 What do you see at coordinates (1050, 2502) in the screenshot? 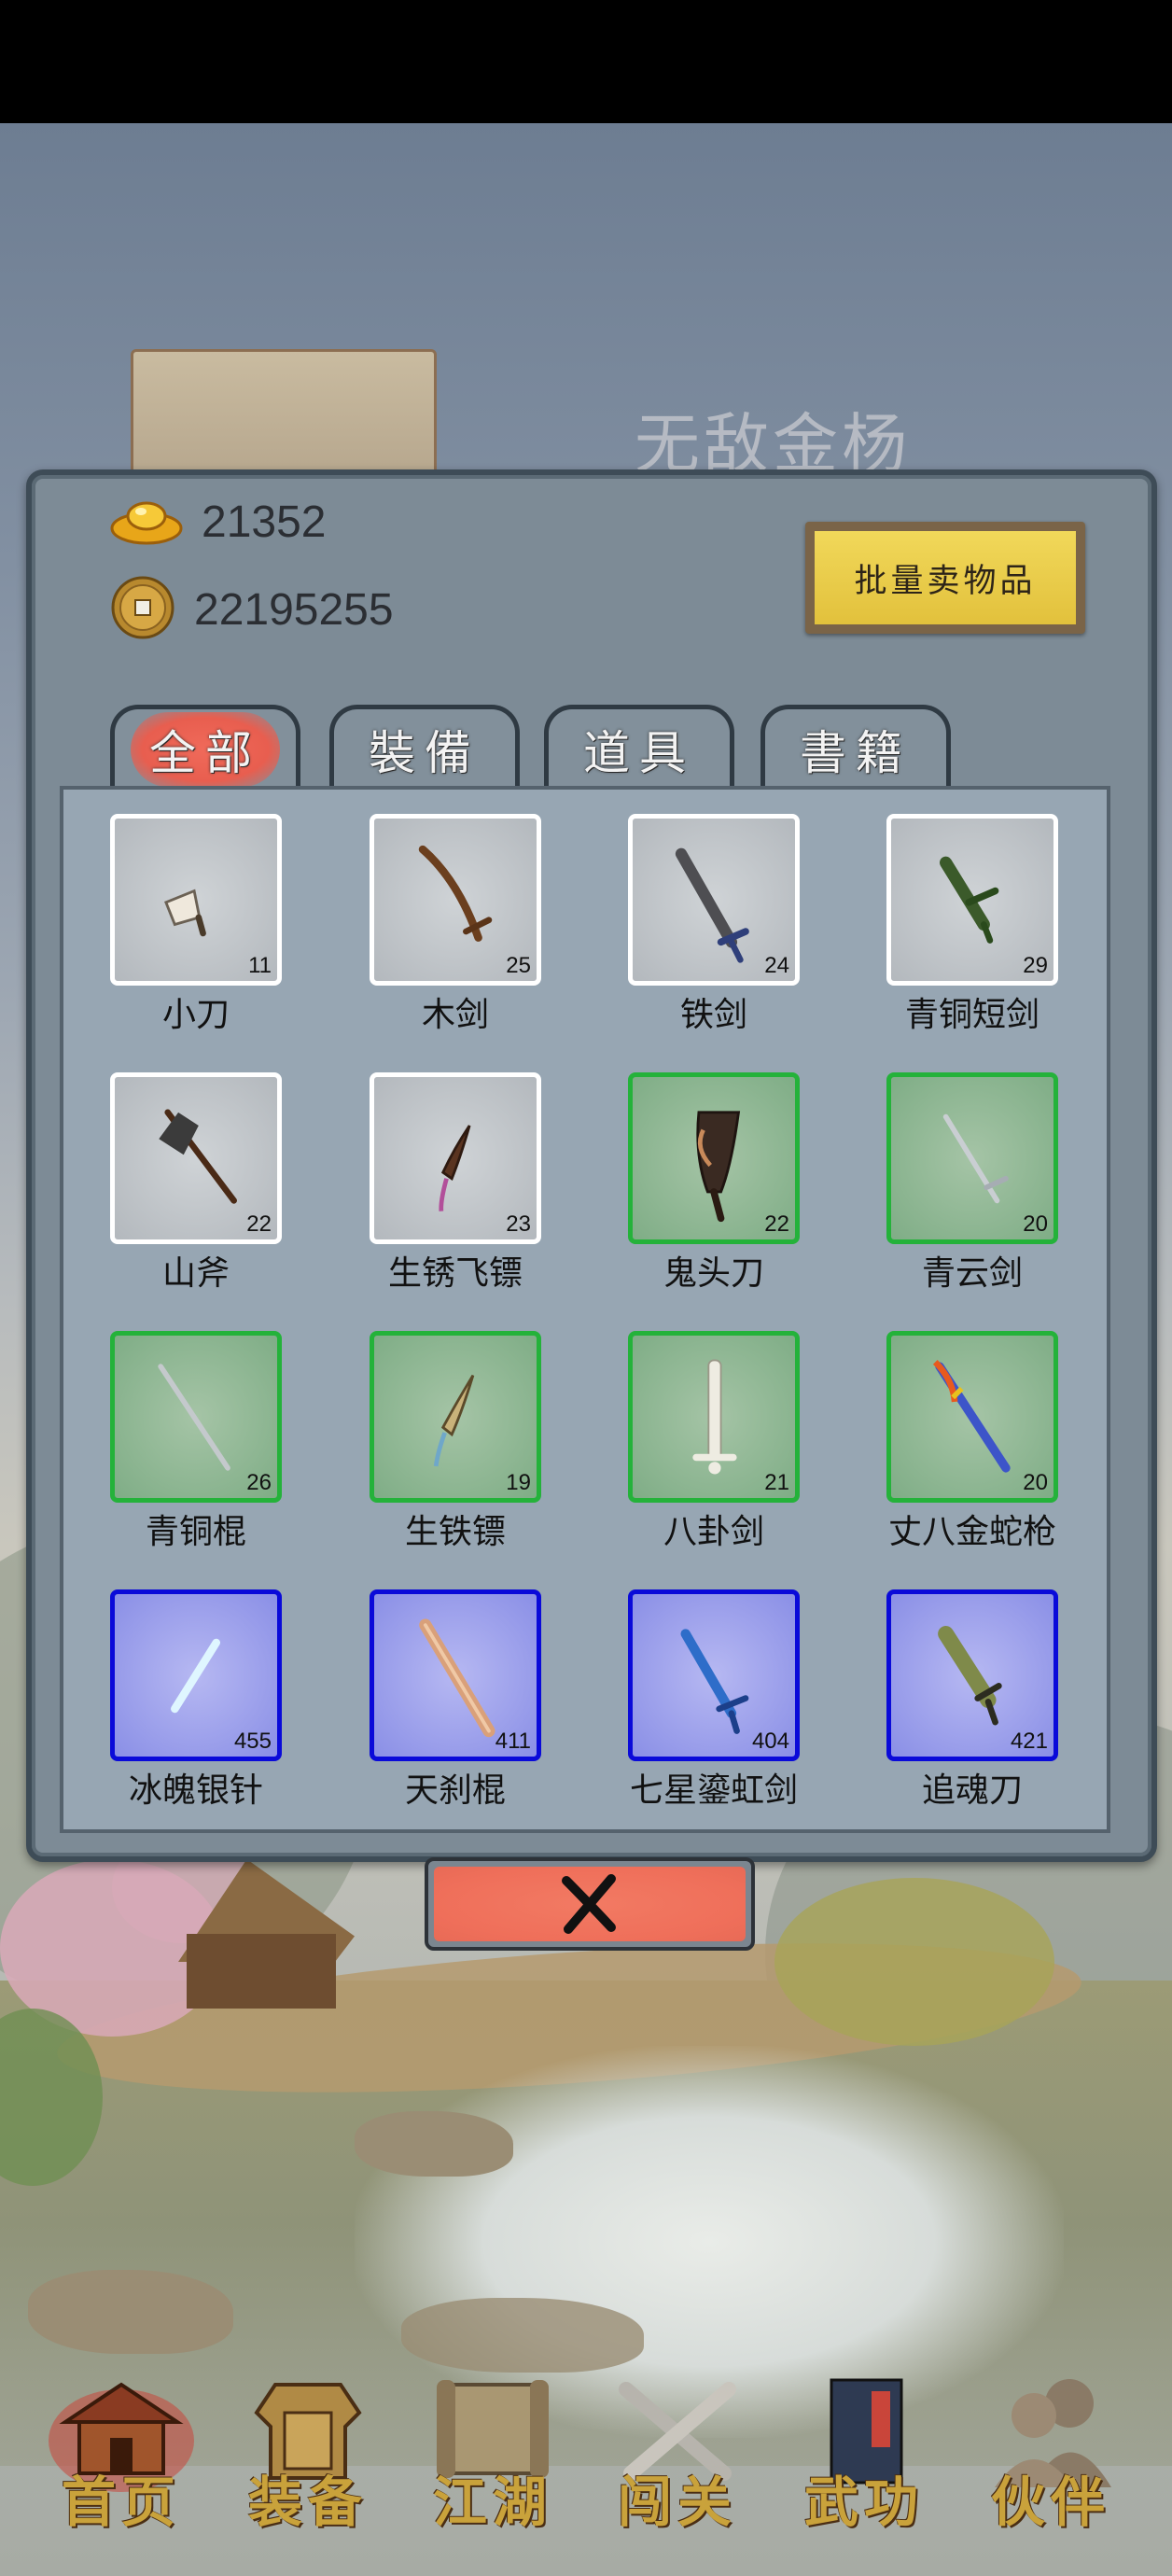
I see `nav-companions-label: 伙伴` at bounding box center [1050, 2502].